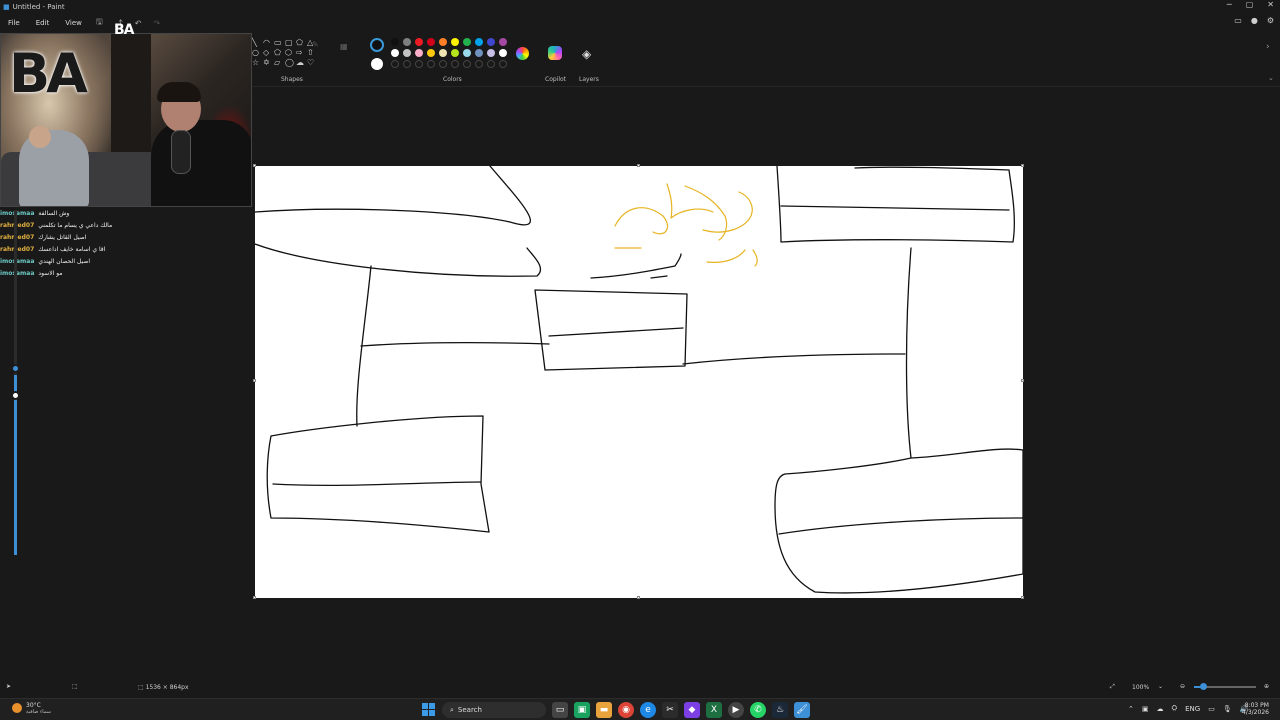  Describe the element at coordinates (279, 63) in the screenshot. I see `shape-callout-icon: ▱` at that location.